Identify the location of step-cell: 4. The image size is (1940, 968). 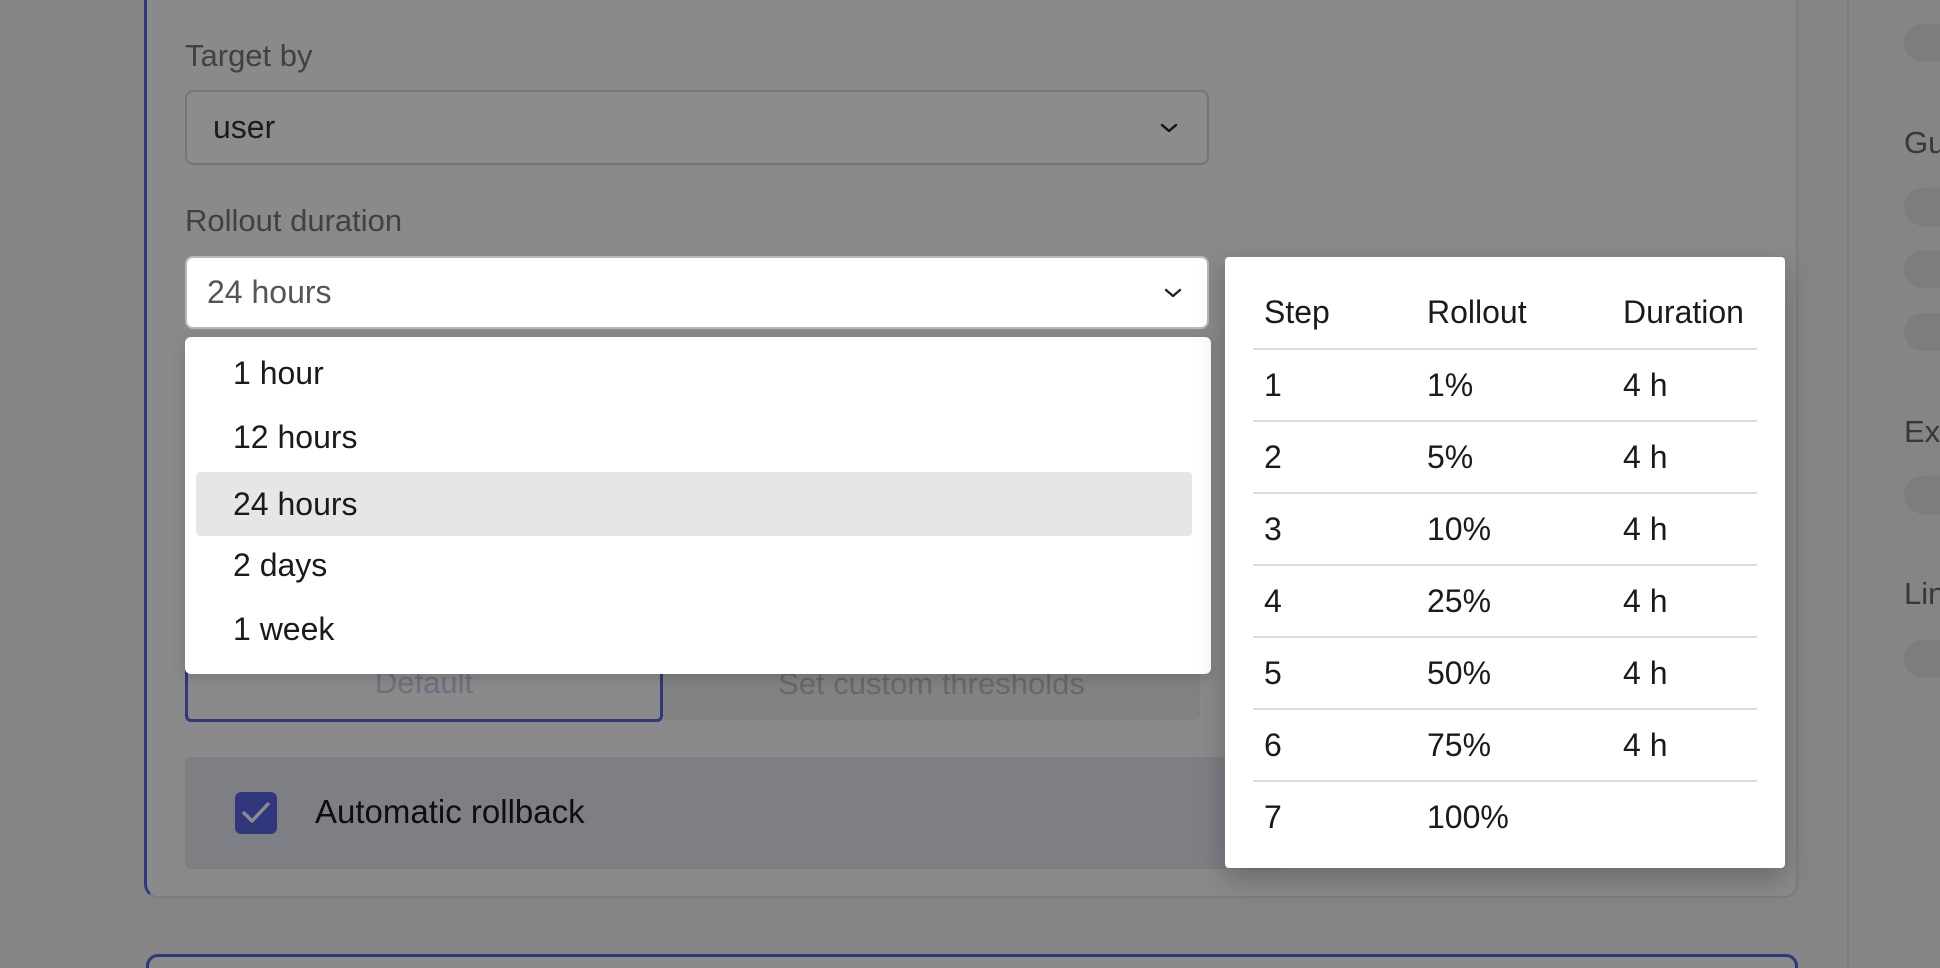
(1334, 601).